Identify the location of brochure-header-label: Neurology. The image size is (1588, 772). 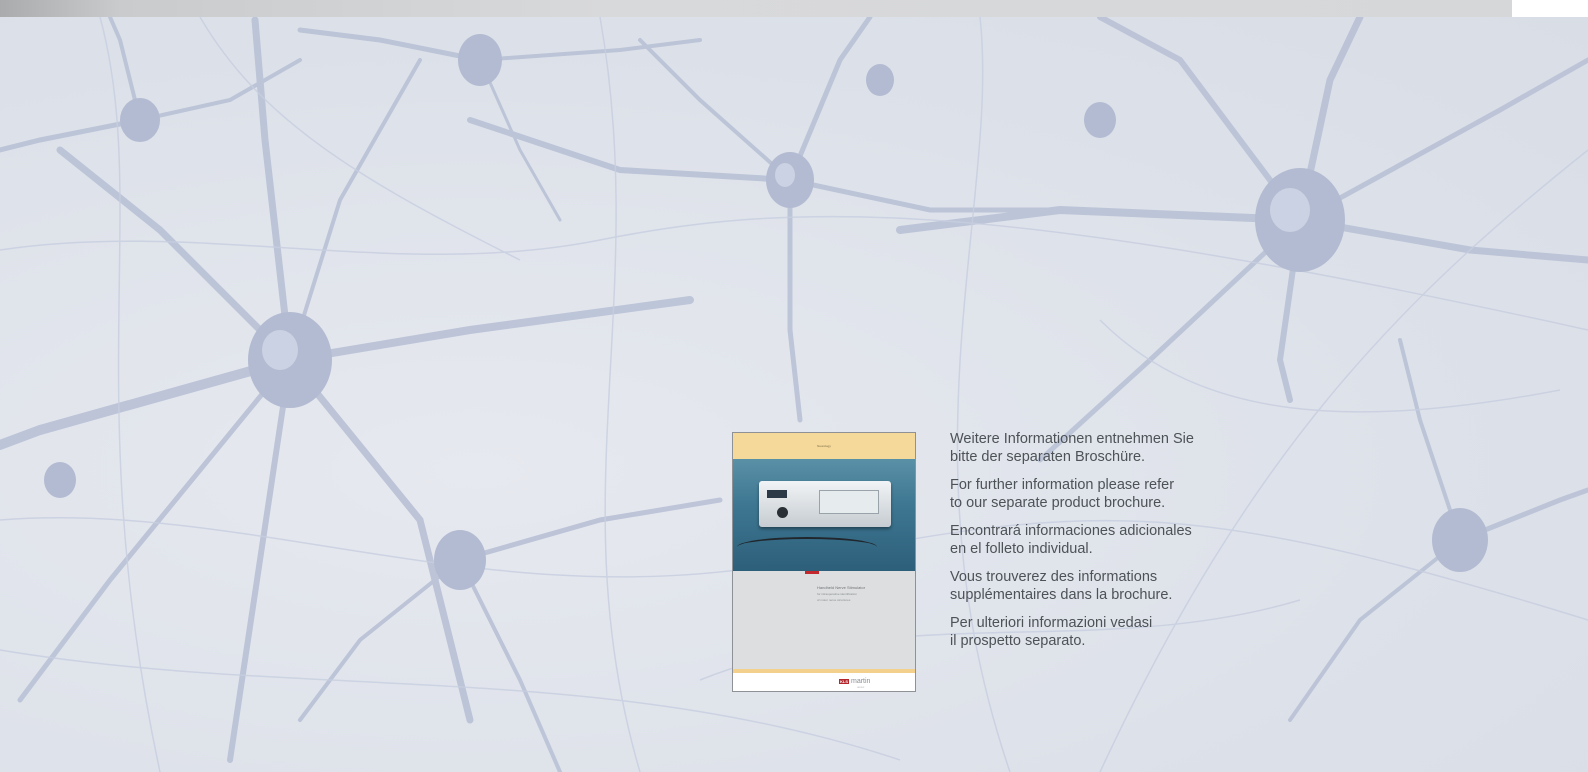
(824, 446).